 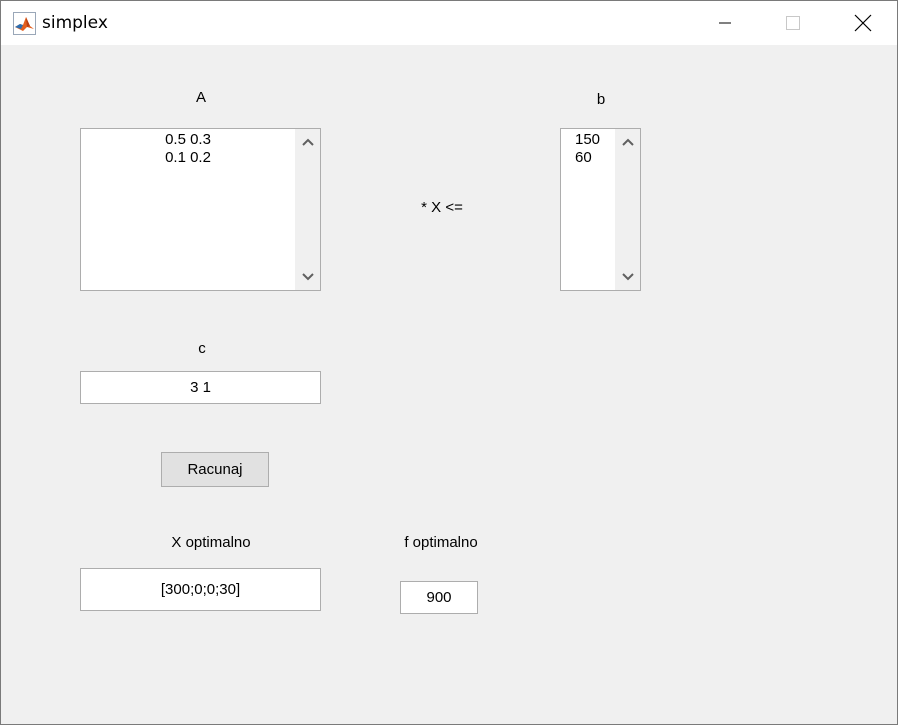 I want to click on close-button, so click(x=863, y=23).